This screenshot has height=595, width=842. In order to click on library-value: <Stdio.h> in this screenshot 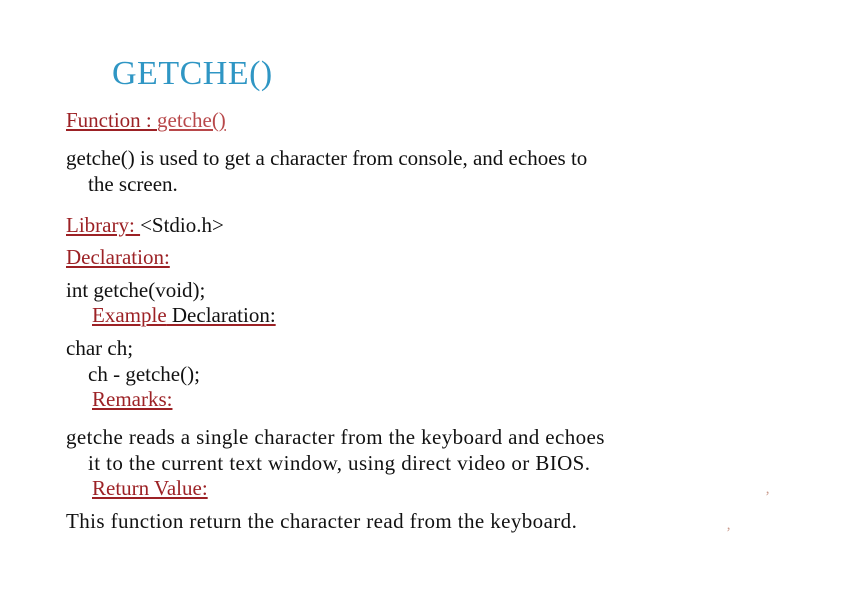, I will do `click(182, 225)`.